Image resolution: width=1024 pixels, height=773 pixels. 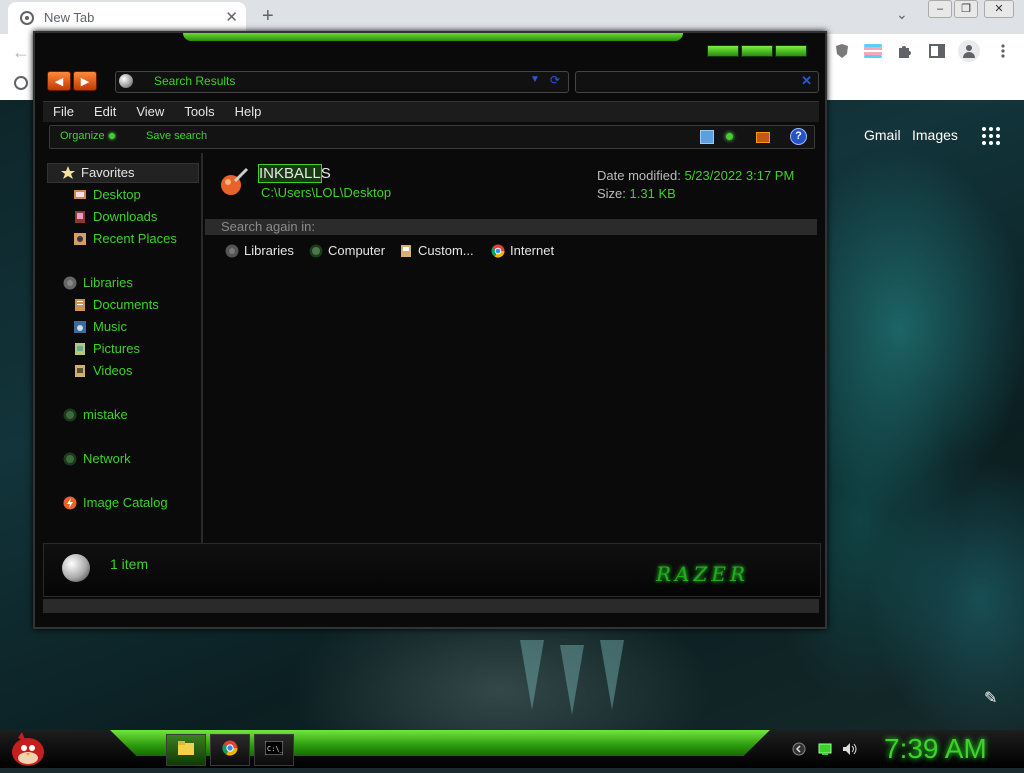 I want to click on address-dropdown-icon: ▼, so click(x=535, y=79).